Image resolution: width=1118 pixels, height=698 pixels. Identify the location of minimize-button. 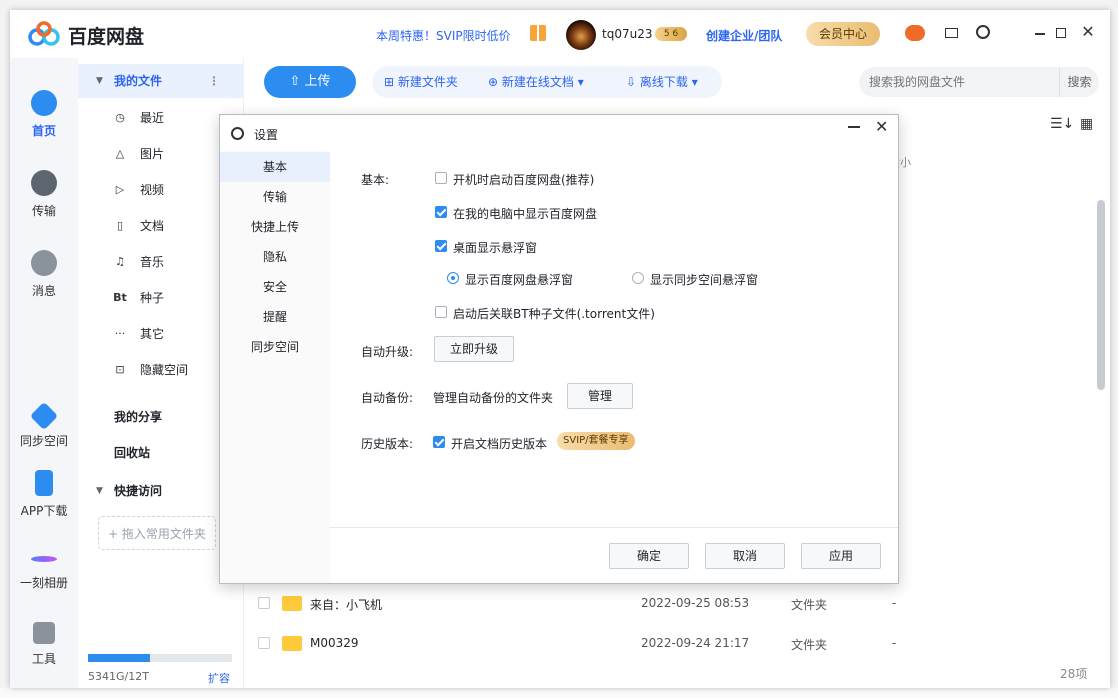
(1040, 34).